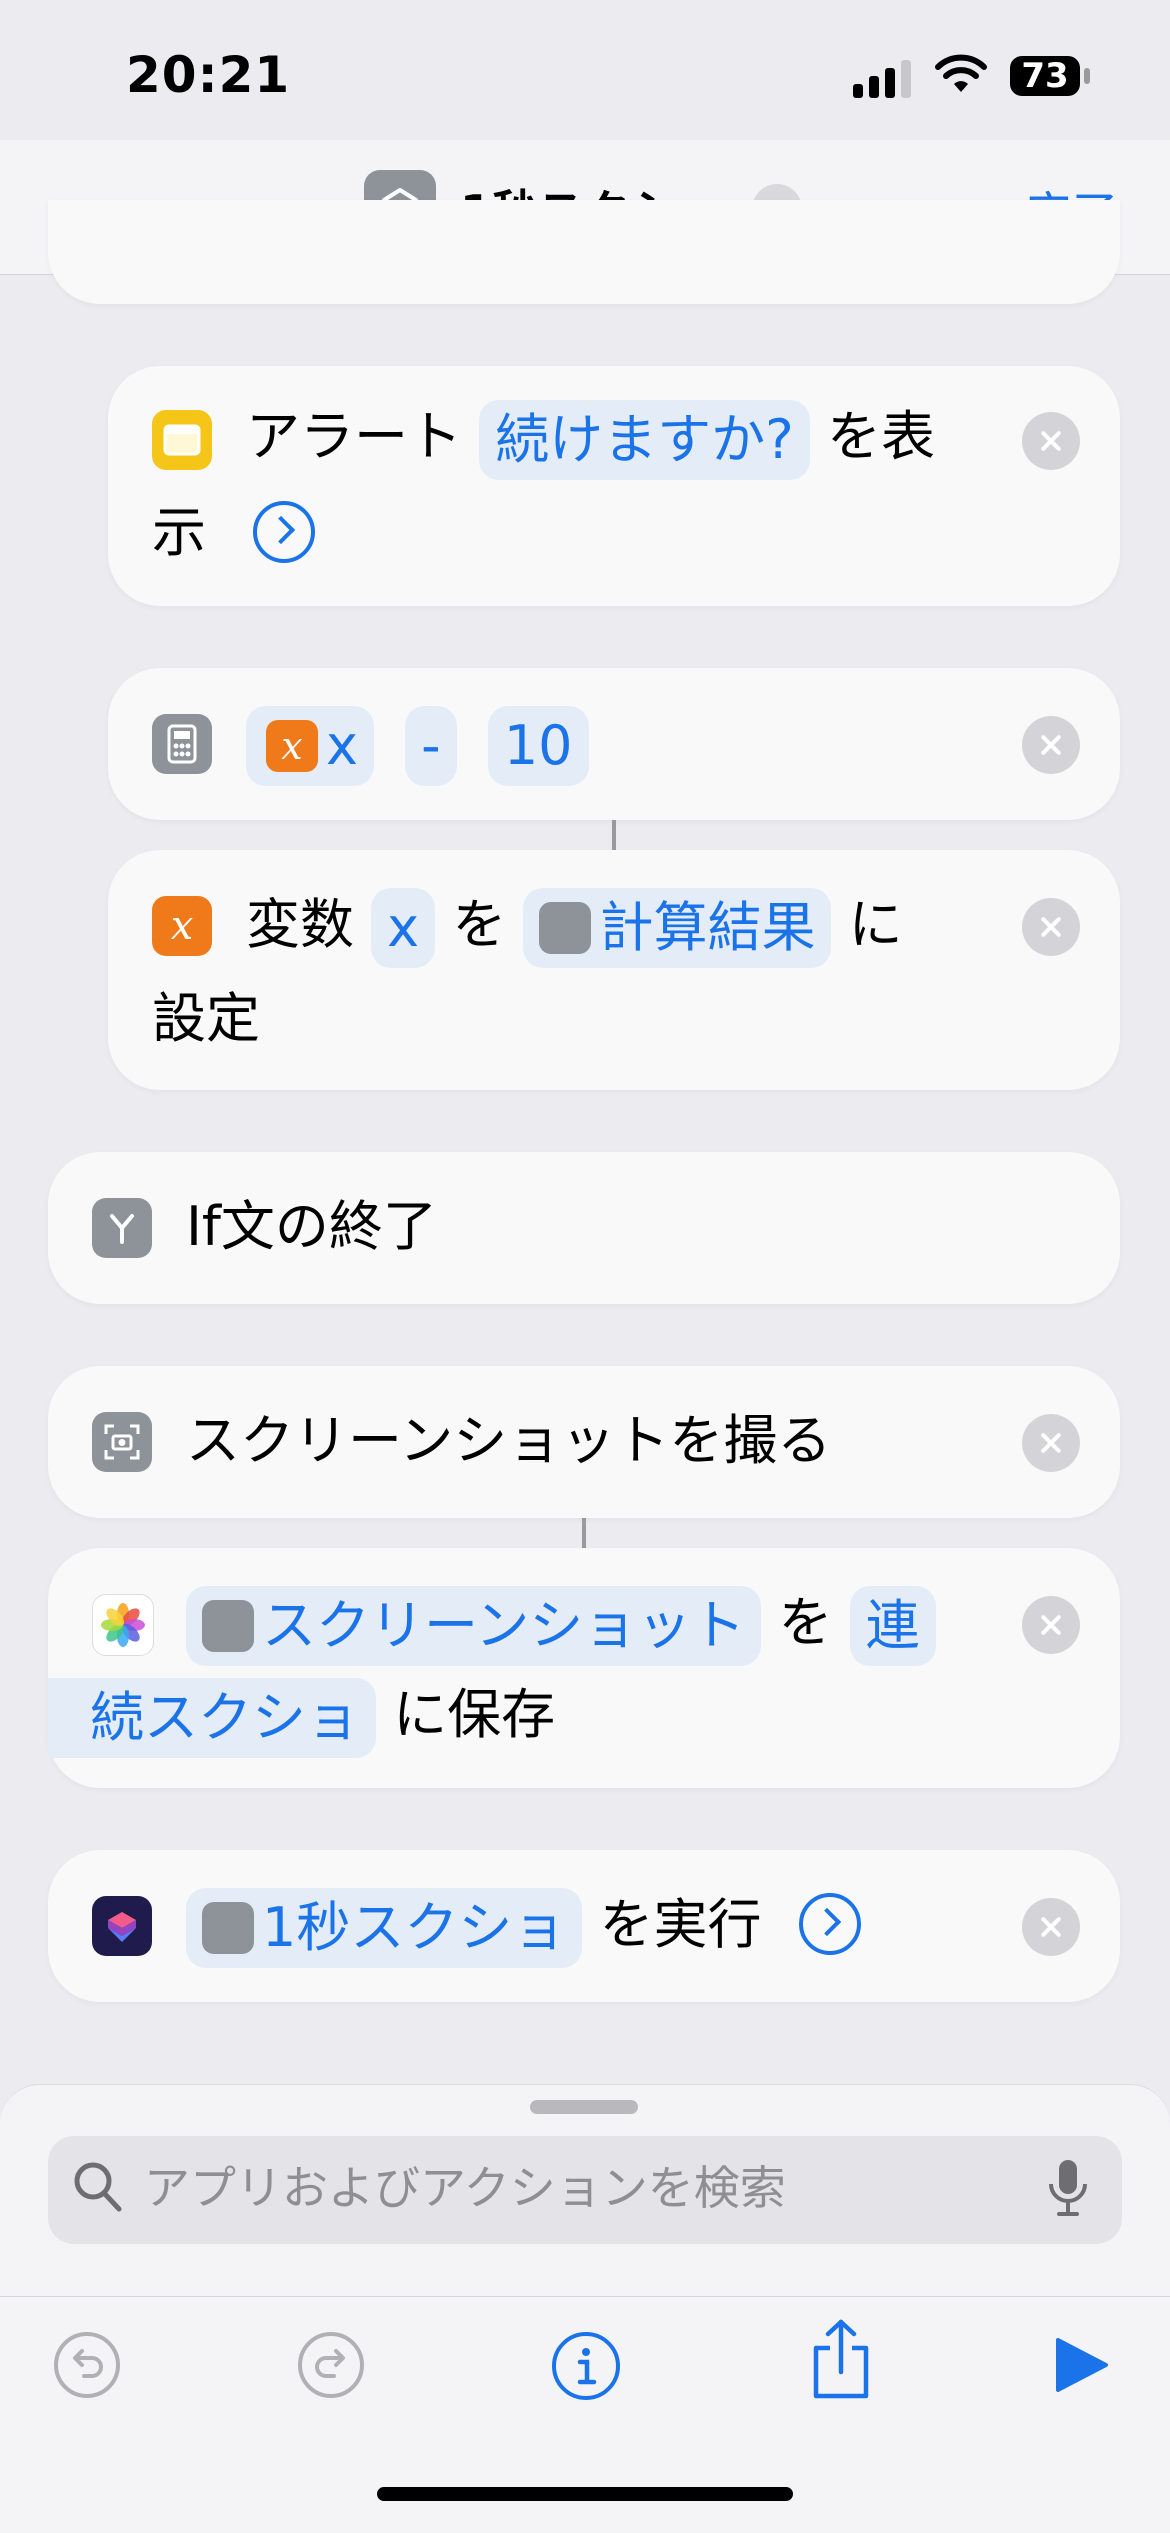  I want to click on setvar-line-1: 変数 x を 計算結果 に, so click(574, 925).